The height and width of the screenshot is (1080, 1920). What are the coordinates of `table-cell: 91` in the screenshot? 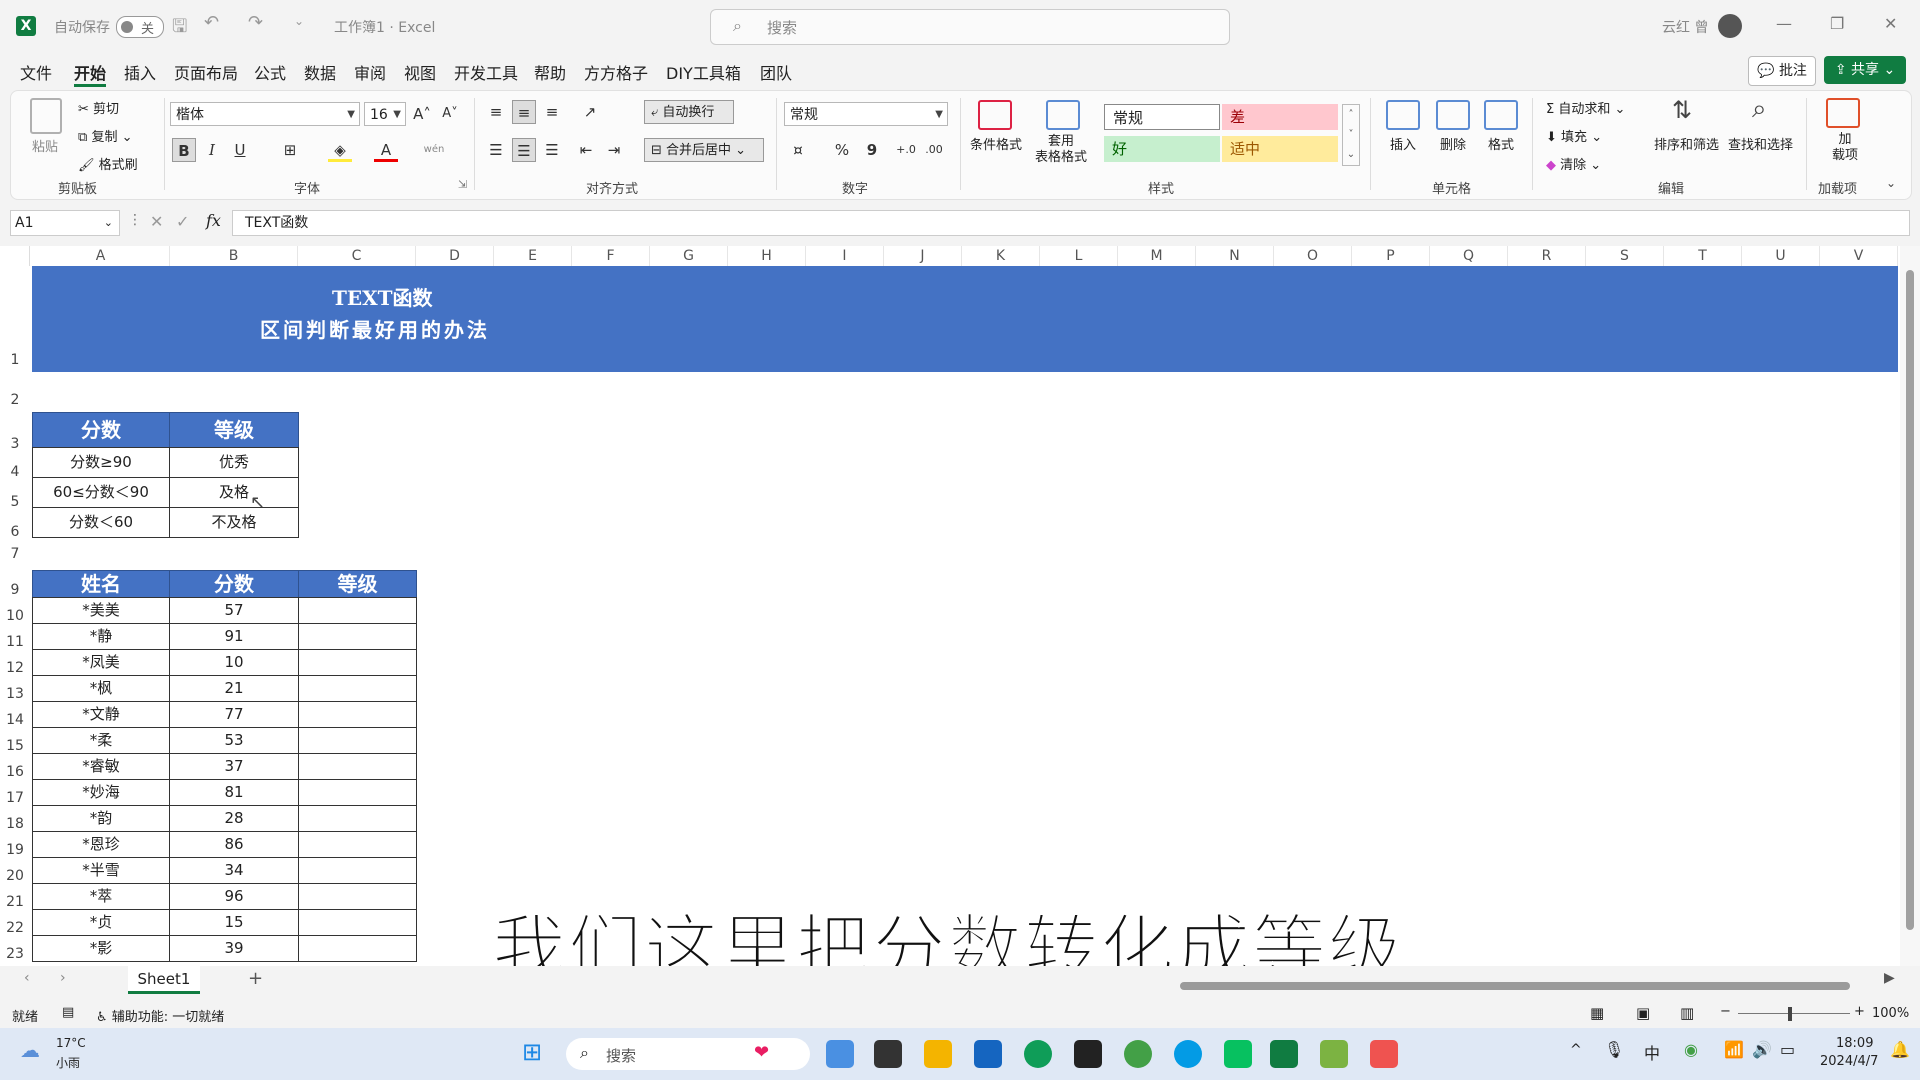 It's located at (234, 636).